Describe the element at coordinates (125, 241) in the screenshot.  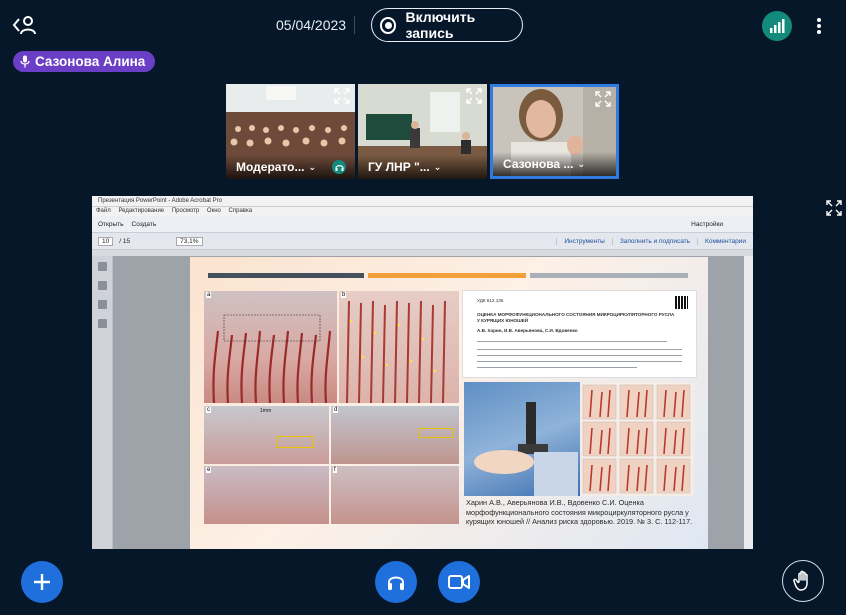
I see `page-total: / 15` at that location.